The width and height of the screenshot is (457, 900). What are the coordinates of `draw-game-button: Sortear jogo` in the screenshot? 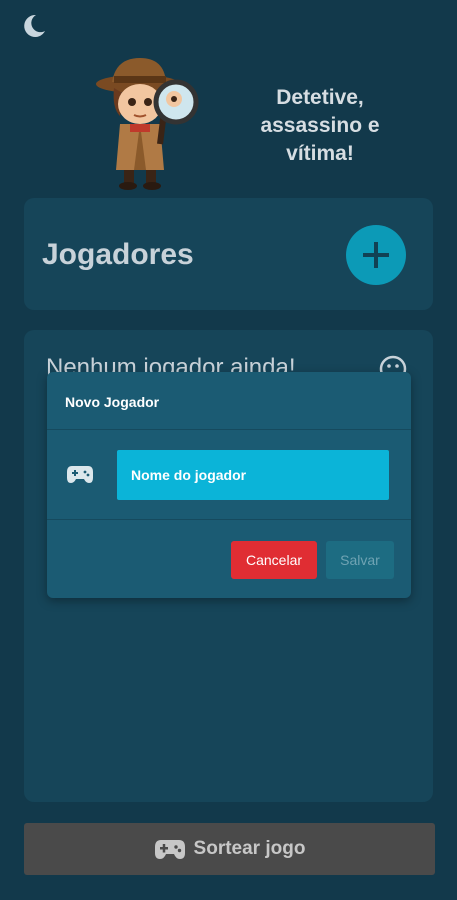 It's located at (229, 849).